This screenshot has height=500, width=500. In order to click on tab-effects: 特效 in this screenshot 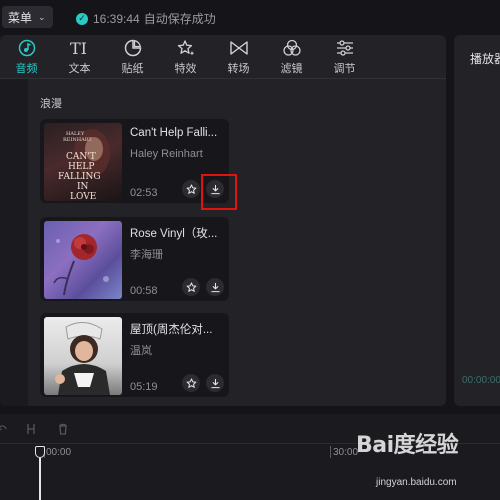, I will do `click(185, 57)`.